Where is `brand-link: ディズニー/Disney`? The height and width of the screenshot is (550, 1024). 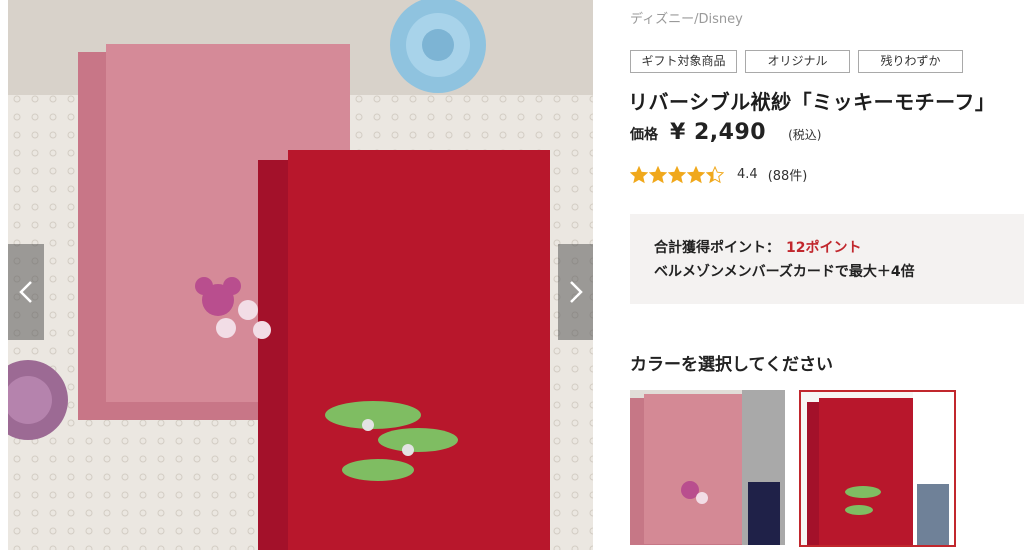
brand-link: ディズニー/Disney is located at coordinates (686, 17).